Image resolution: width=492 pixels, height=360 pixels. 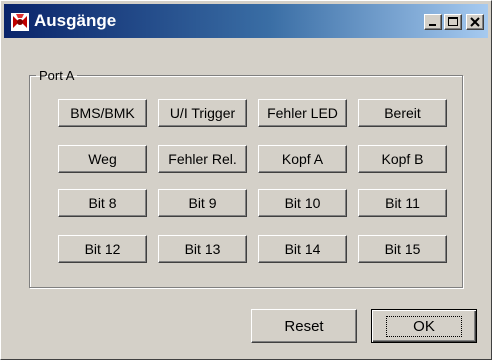 I want to click on port-button-bit-13: Bit 13, so click(x=202, y=249).